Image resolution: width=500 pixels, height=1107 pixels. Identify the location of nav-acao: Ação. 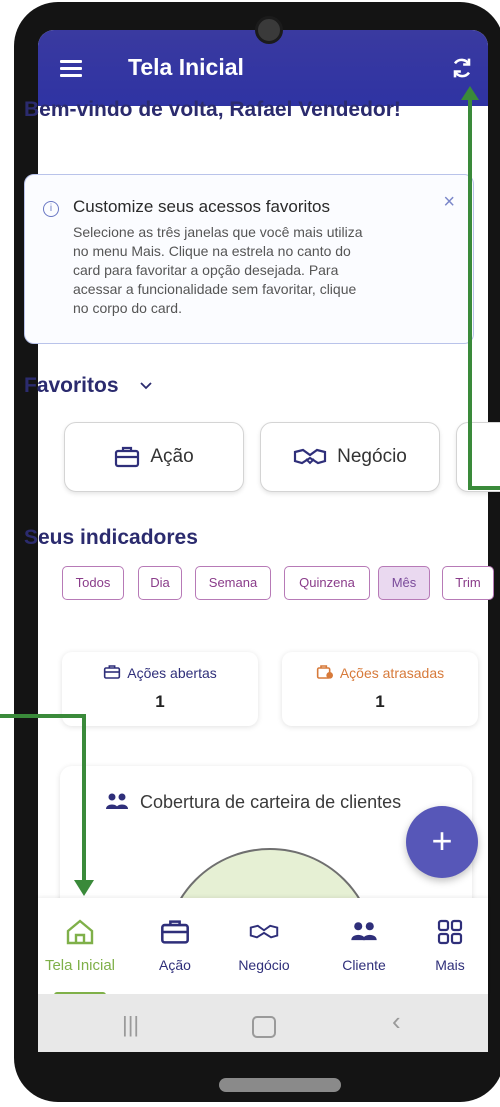
(175, 945).